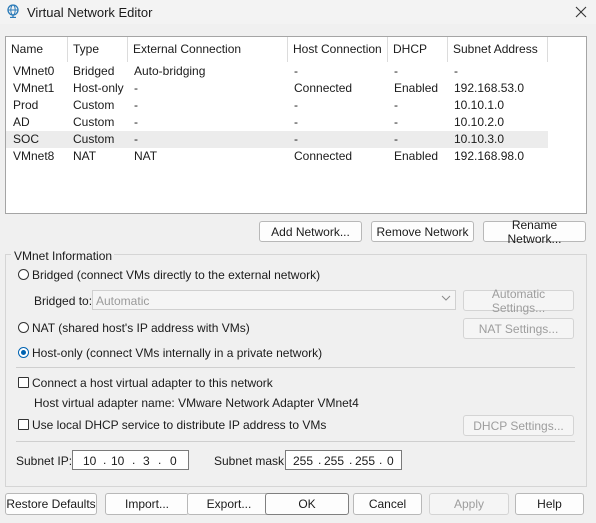 This screenshot has height=523, width=596. Describe the element at coordinates (489, 156) in the screenshot. I see `table-cell-subnet: 192.168.98.0` at that location.